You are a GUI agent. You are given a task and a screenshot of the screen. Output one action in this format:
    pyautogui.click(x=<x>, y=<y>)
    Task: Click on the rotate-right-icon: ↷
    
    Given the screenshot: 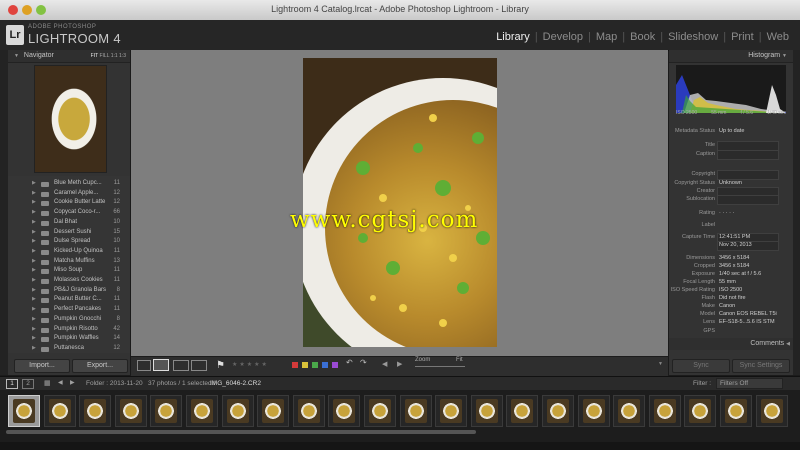 What is the action you would take?
    pyautogui.click(x=363, y=362)
    